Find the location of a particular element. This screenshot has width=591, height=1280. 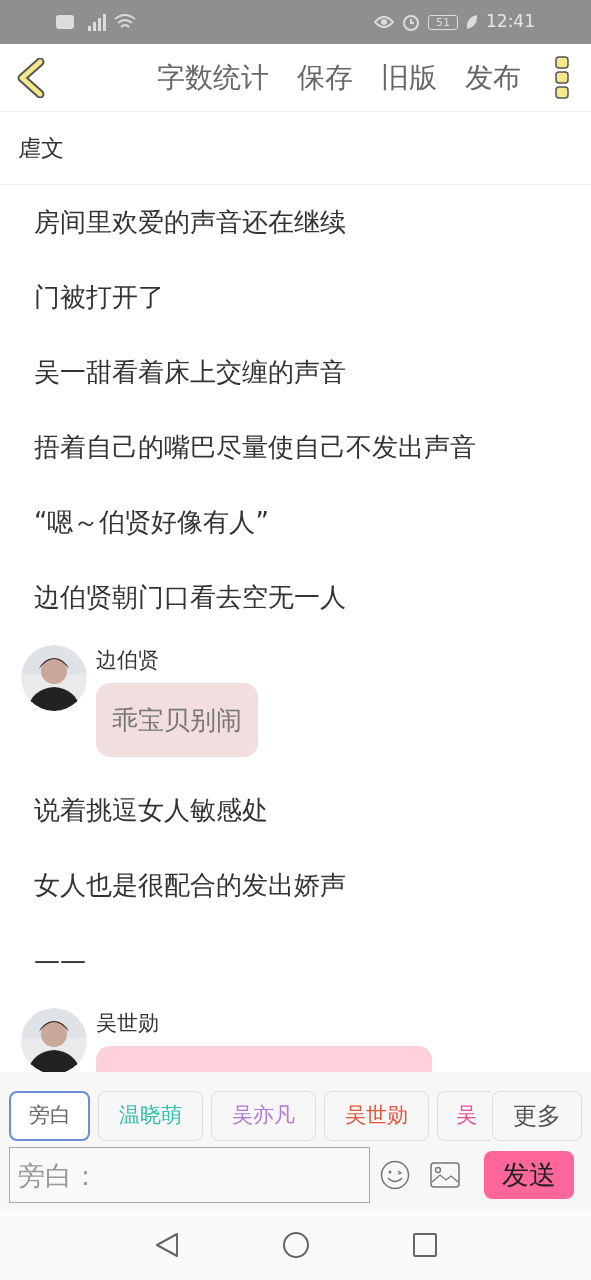

story-line: 门被打开了 is located at coordinates (99, 297).